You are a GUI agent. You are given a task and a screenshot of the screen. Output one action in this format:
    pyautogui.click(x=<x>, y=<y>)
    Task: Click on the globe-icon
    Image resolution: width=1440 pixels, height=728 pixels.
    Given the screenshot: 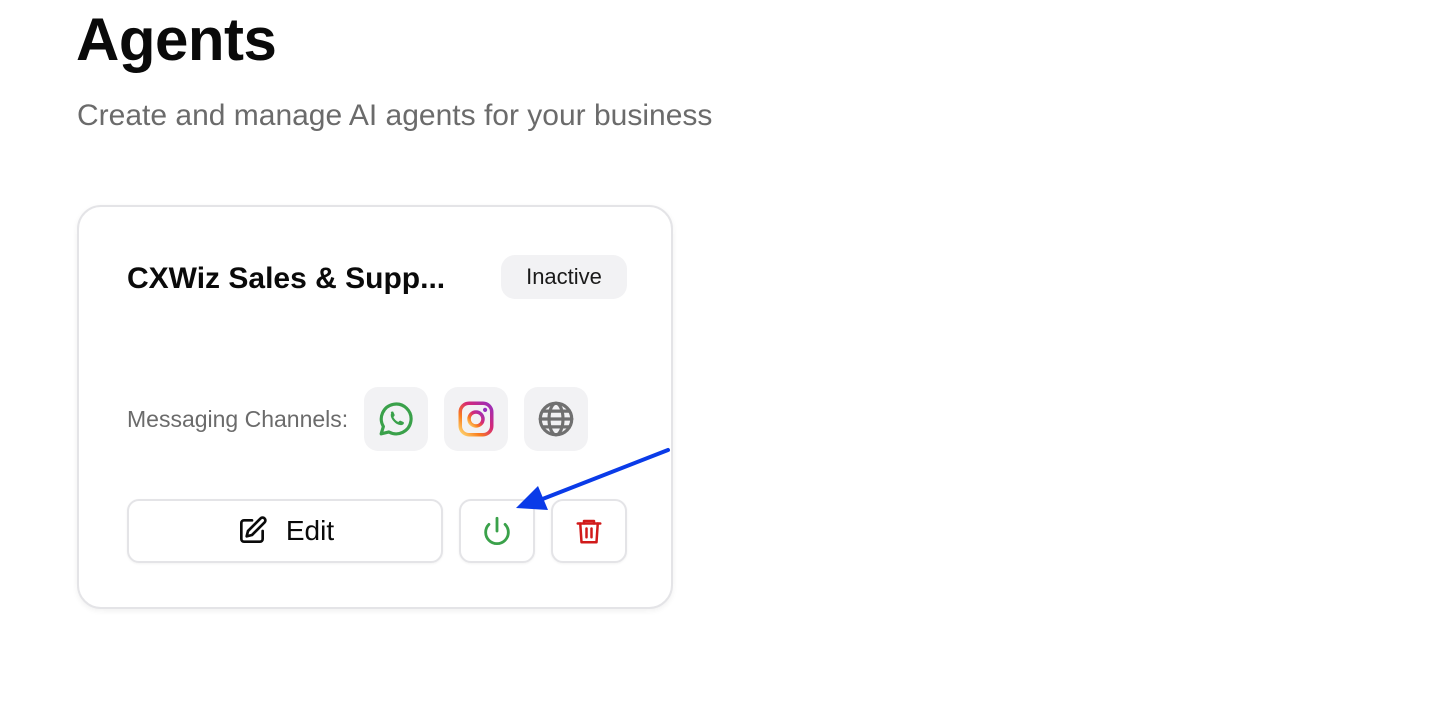 What is the action you would take?
    pyautogui.click(x=556, y=419)
    